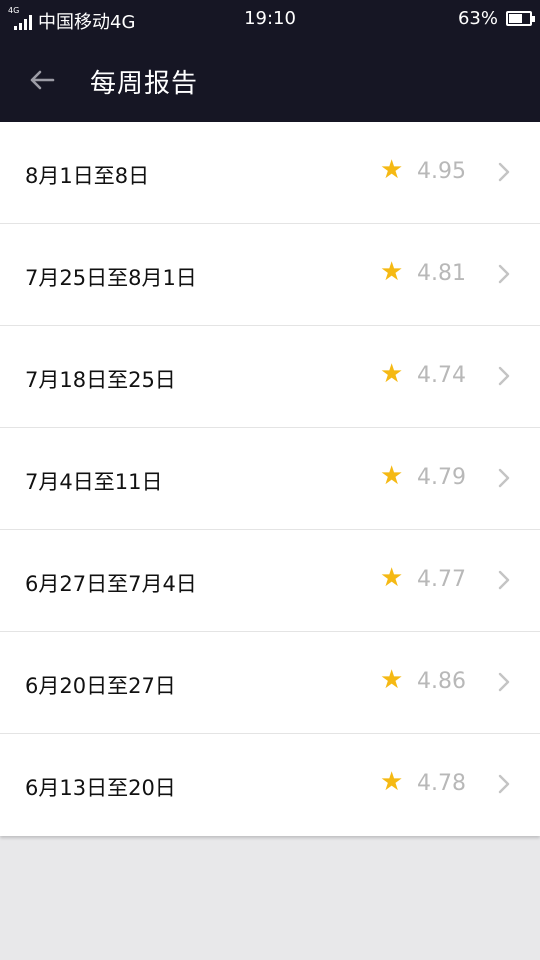 The width and height of the screenshot is (540, 960). Describe the element at coordinates (441, 273) in the screenshot. I see `report-score: 4.81` at that location.